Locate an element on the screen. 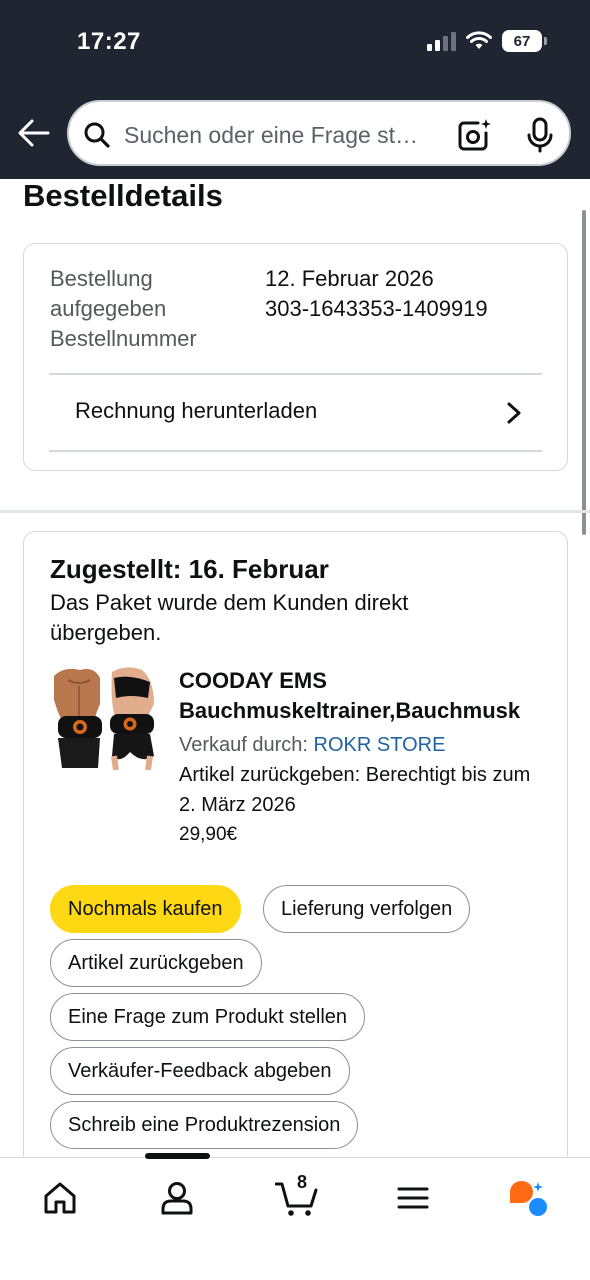 This screenshot has width=590, height=1280. signal-icon is located at coordinates (441, 41).